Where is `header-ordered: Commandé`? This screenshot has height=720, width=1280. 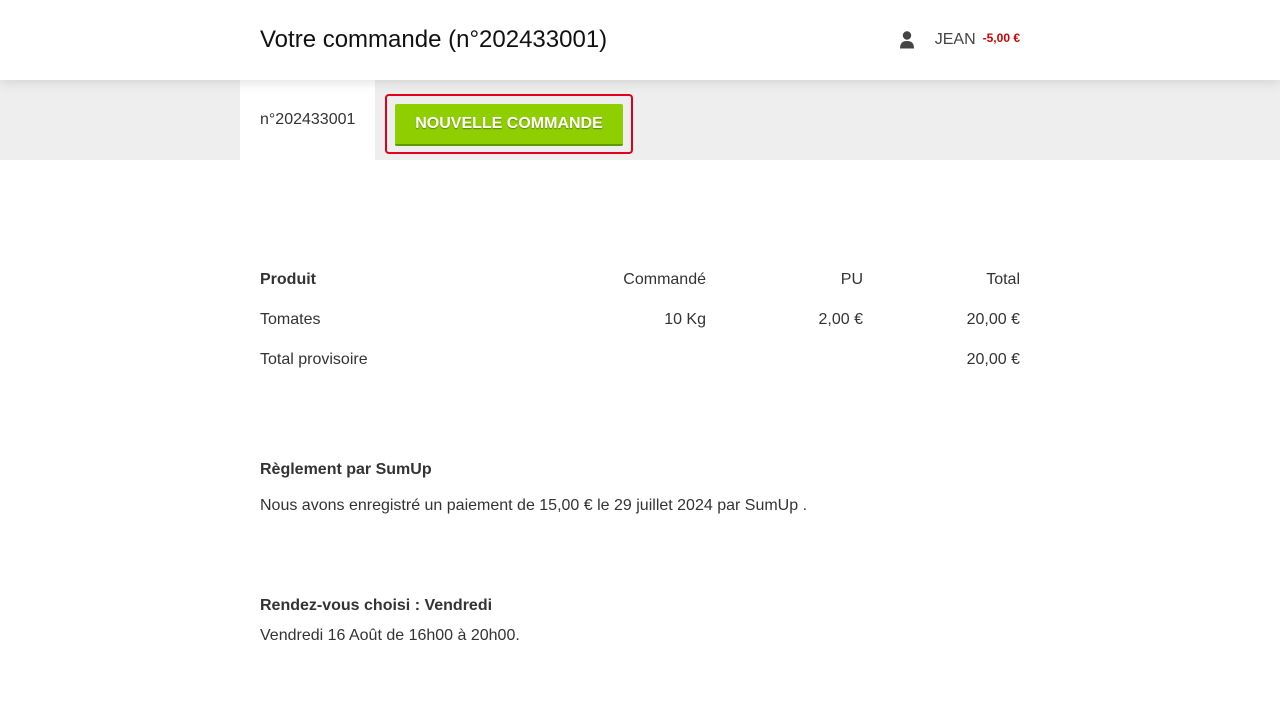 header-ordered: Commandé is located at coordinates (664, 279).